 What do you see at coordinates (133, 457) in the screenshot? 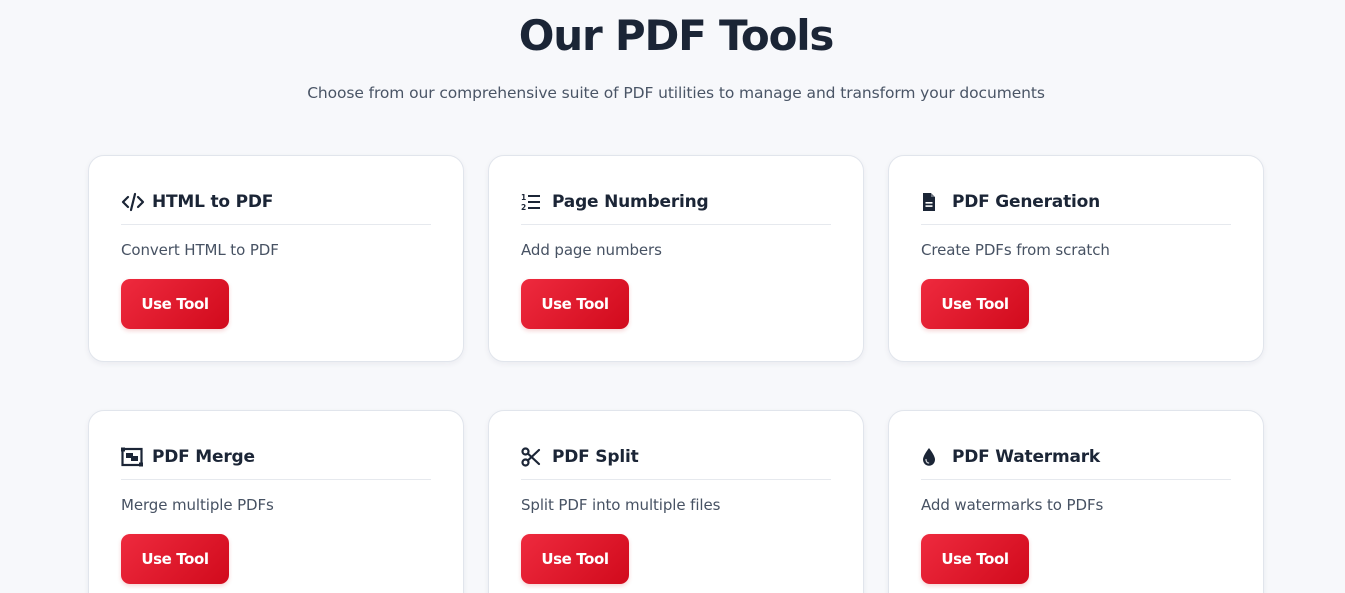
I see `merge-icon` at bounding box center [133, 457].